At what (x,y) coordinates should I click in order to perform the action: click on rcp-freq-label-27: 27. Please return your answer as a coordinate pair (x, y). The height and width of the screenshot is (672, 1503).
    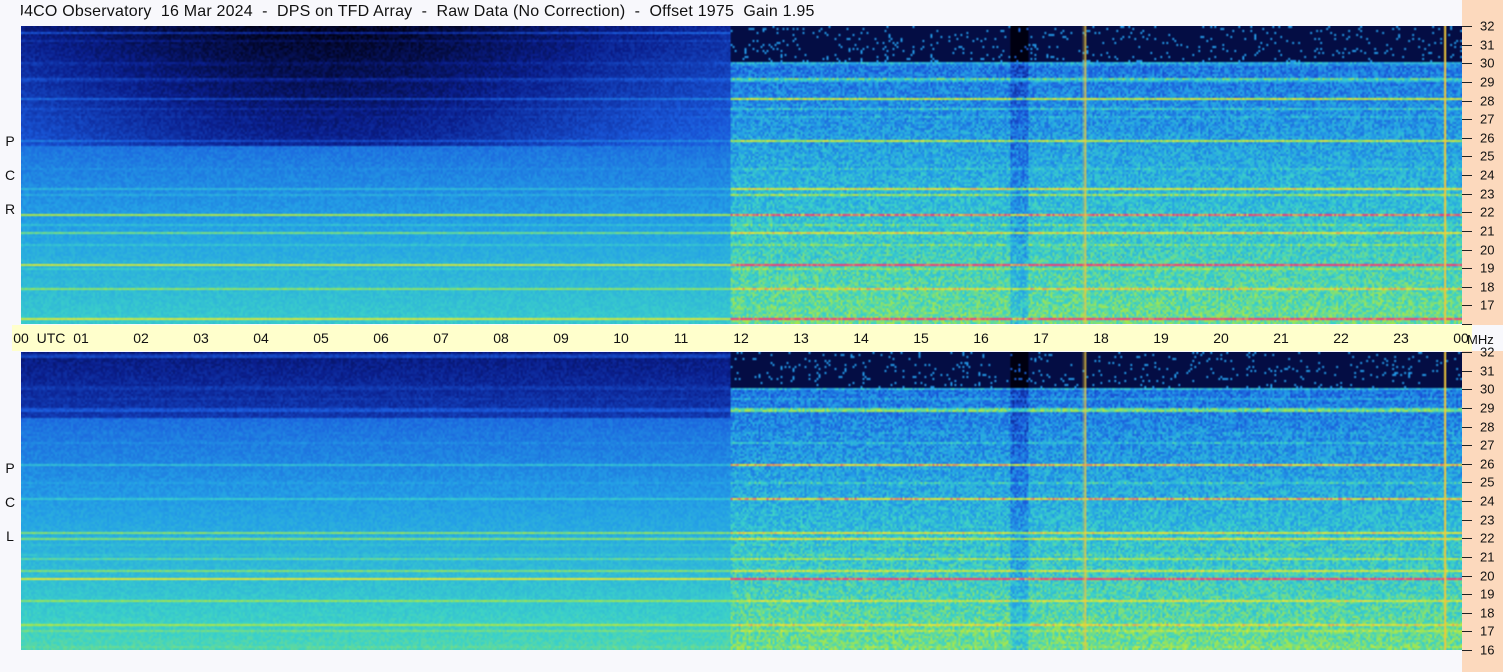
    Looking at the image, I should click on (1487, 119).